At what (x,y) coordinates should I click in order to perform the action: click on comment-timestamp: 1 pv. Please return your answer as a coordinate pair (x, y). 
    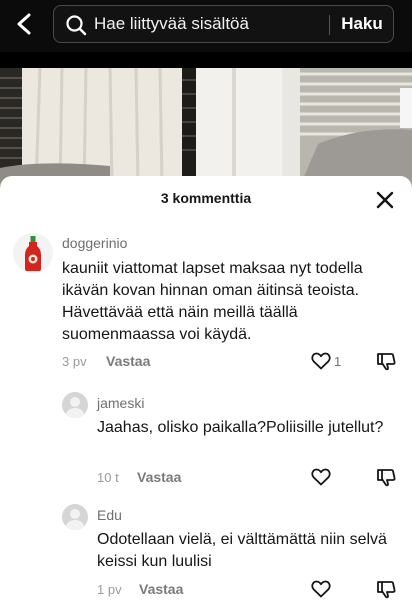
    Looking at the image, I should click on (109, 589).